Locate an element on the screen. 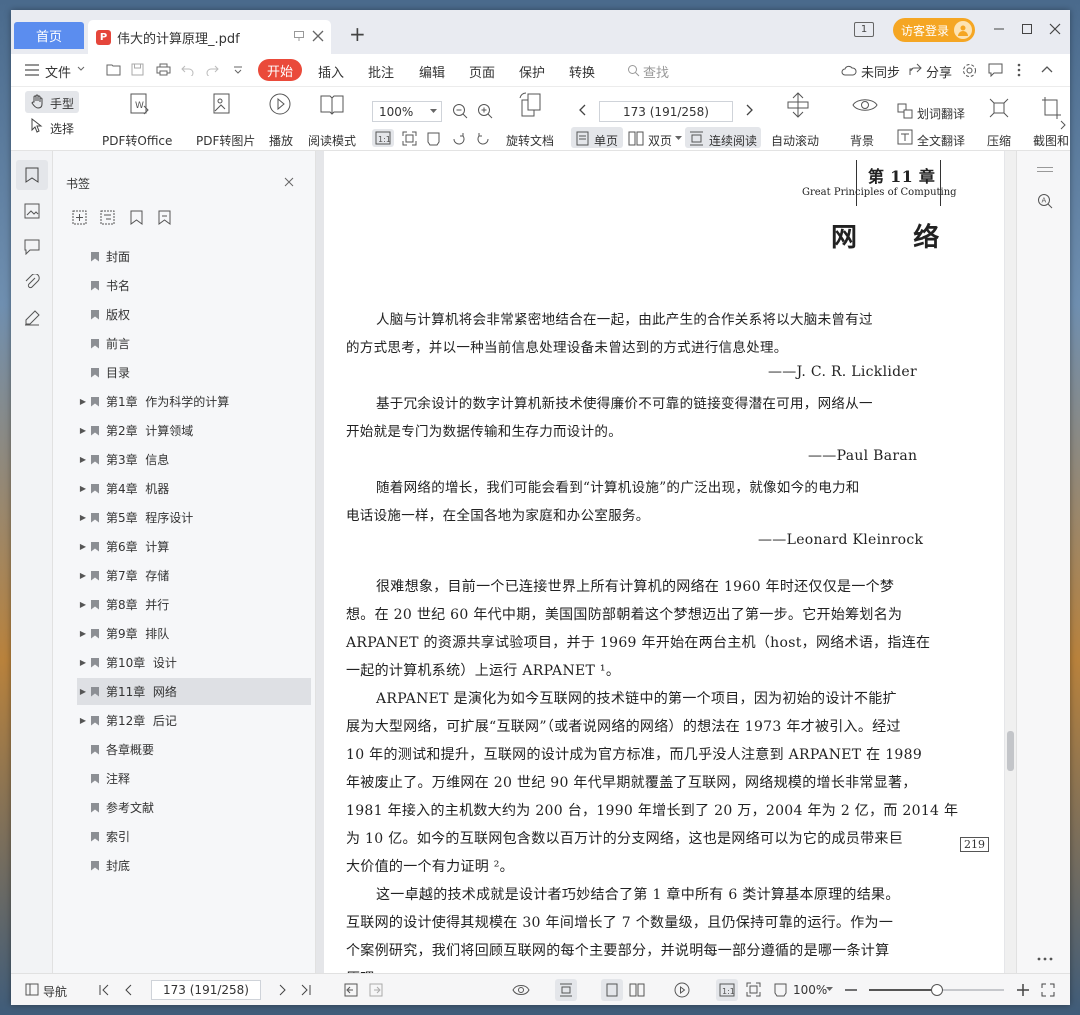 The image size is (1080, 1015). redo-icon is located at coordinates (212, 69).